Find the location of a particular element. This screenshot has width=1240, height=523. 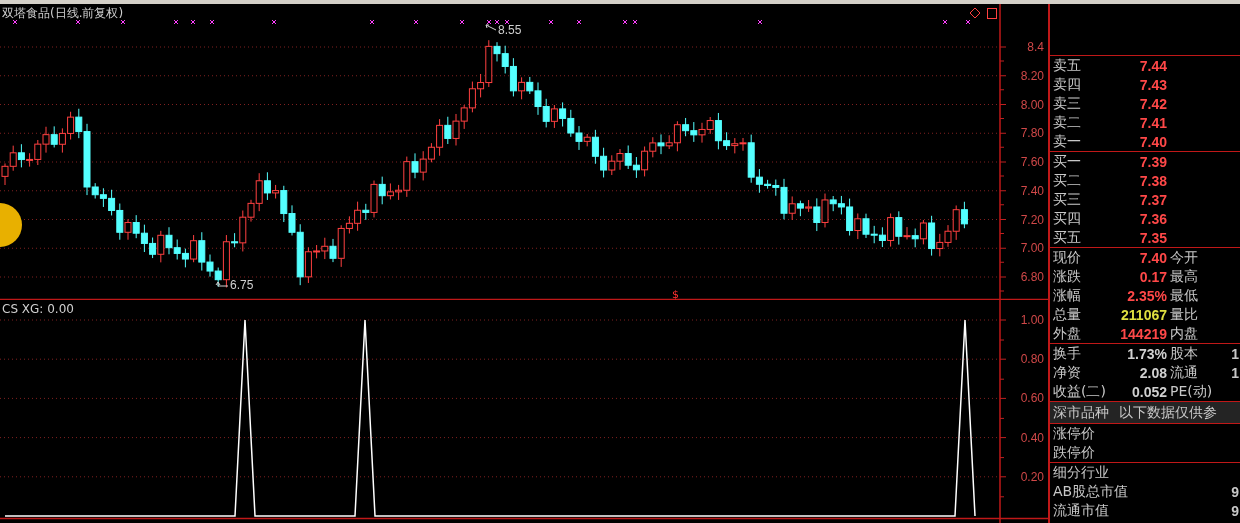

quote-label: 今开 is located at coordinates (1184, 257).